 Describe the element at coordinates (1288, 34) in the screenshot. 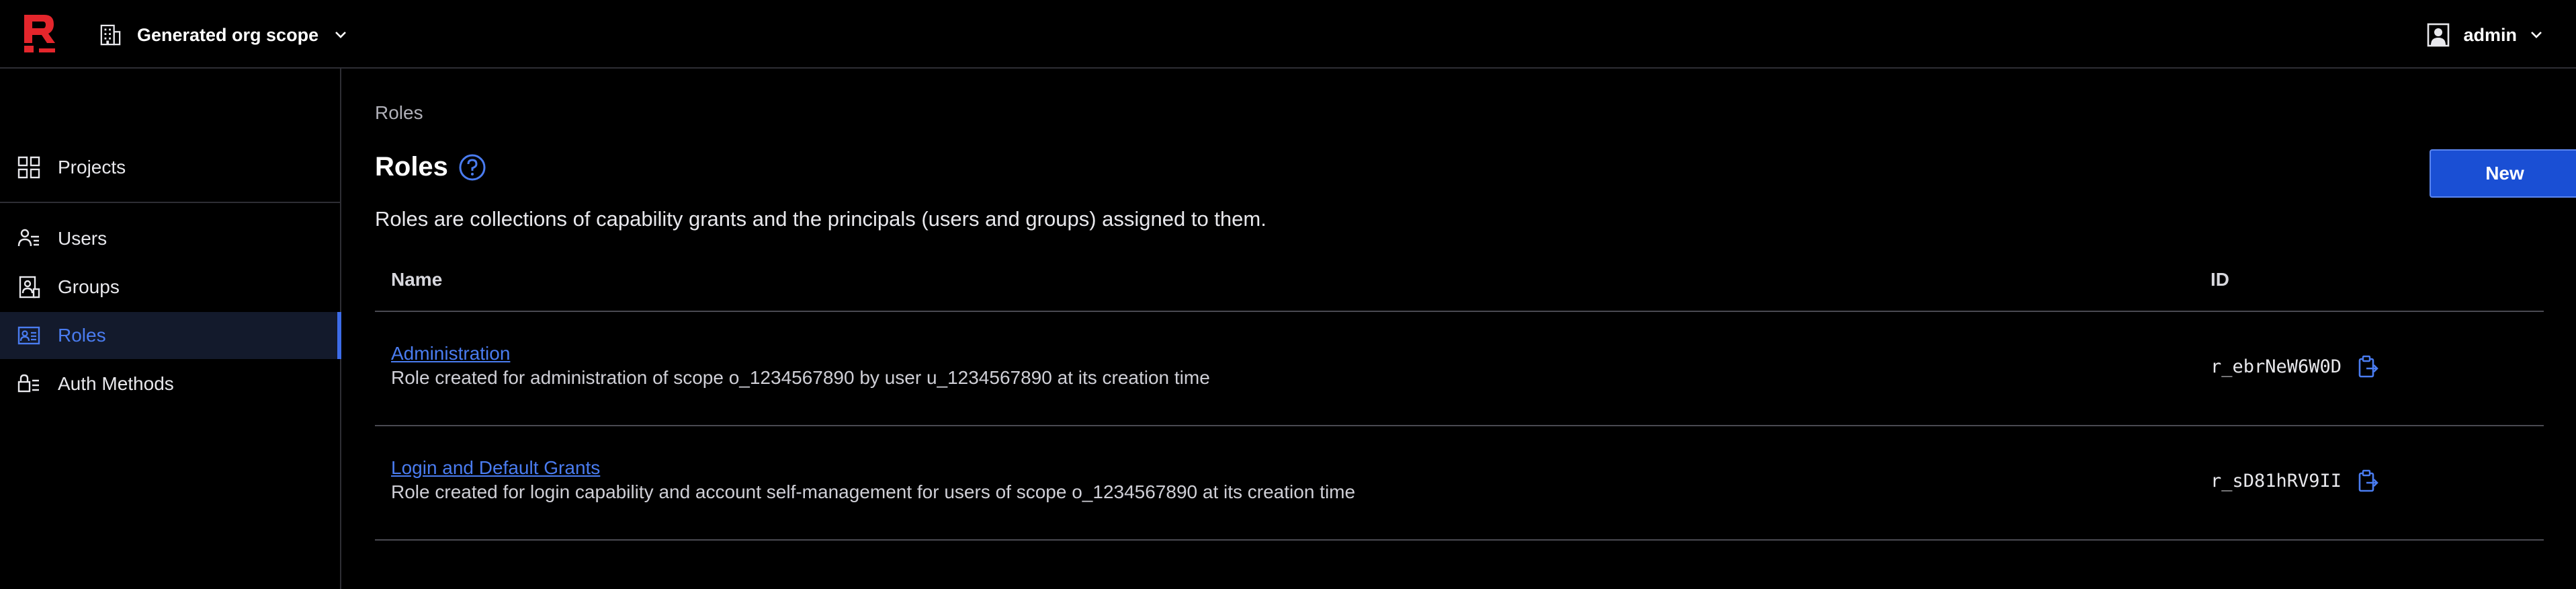

I see `top-header: Generated org scope admin` at that location.